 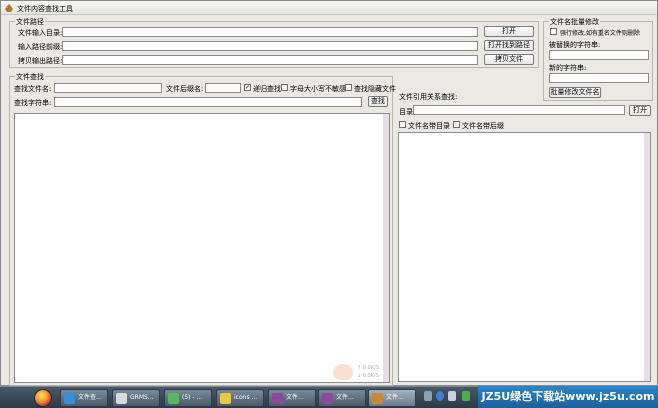 I want to click on force-rename-label: 强行修改,如有重名文件则删除, so click(x=600, y=33).